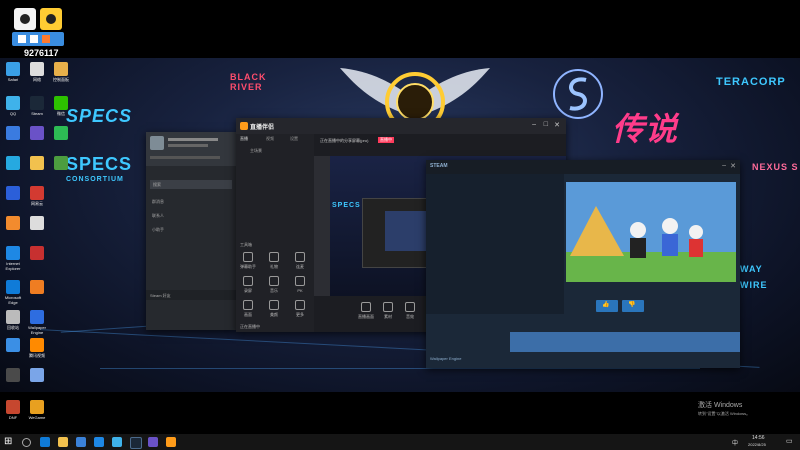 The height and width of the screenshot is (450, 800). I want to click on tool-more: 更多, so click(300, 309).